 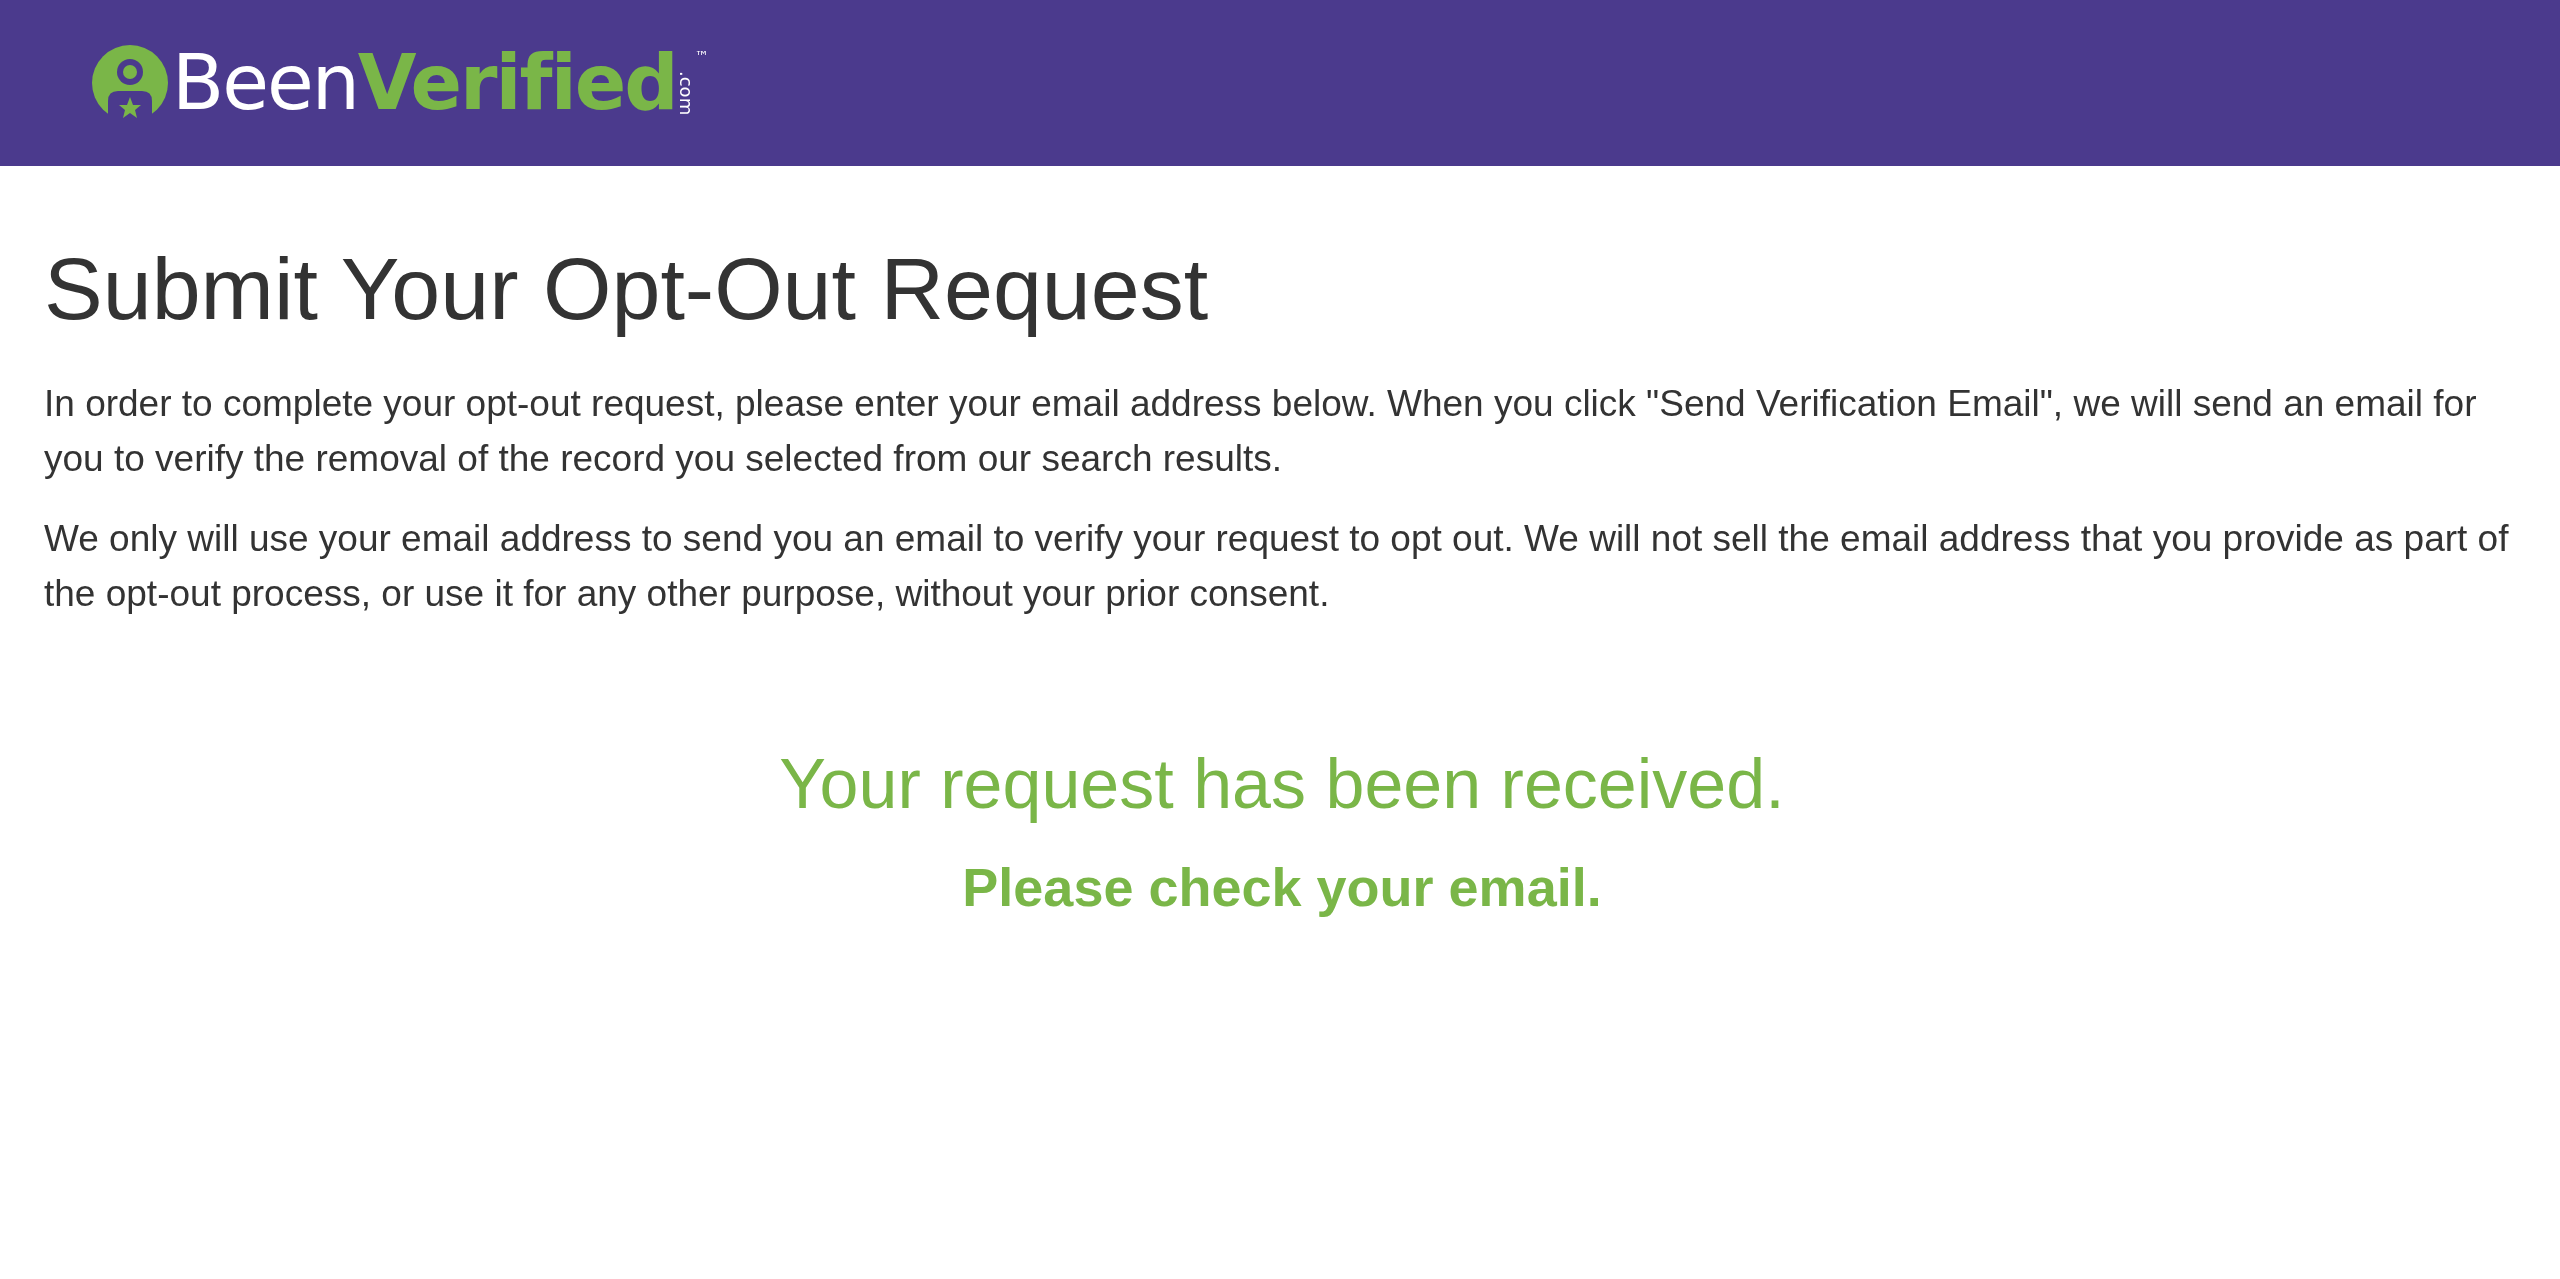 I want to click on page-title: Submit Your Opt-Out Request, so click(x=627, y=289).